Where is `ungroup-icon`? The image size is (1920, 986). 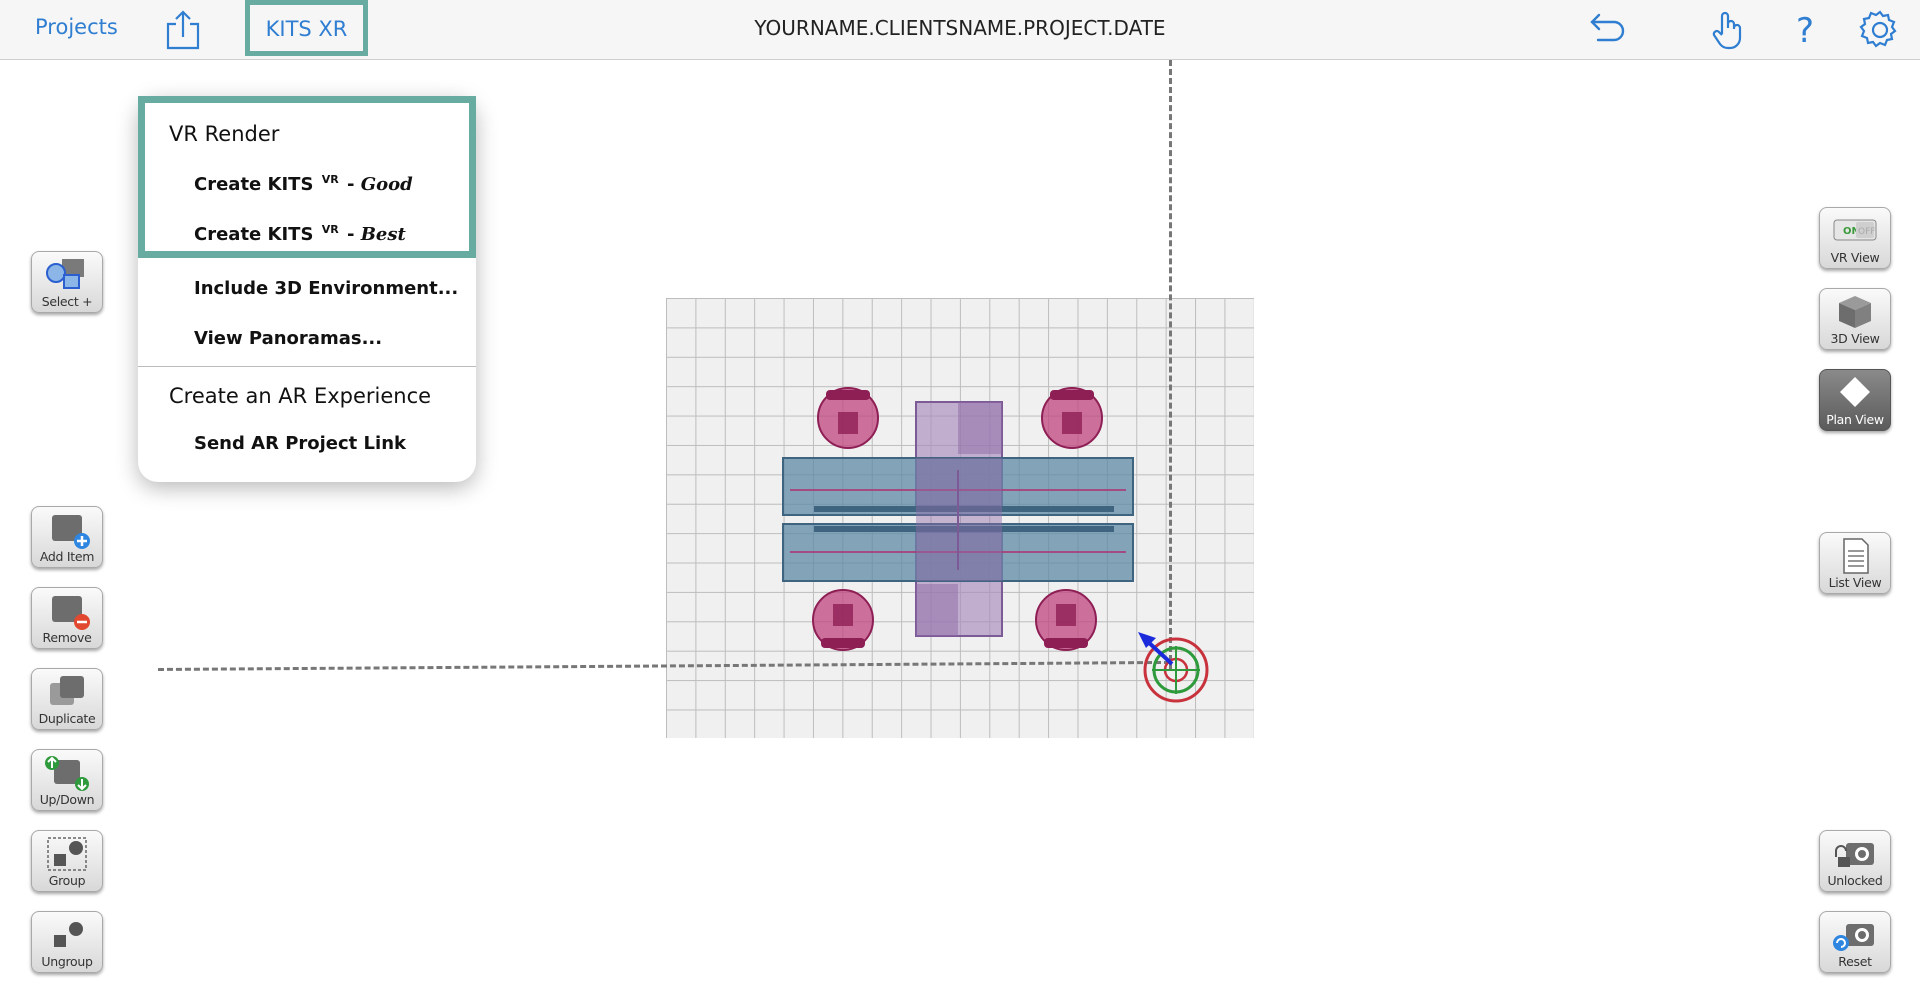
ungroup-icon is located at coordinates (67, 935).